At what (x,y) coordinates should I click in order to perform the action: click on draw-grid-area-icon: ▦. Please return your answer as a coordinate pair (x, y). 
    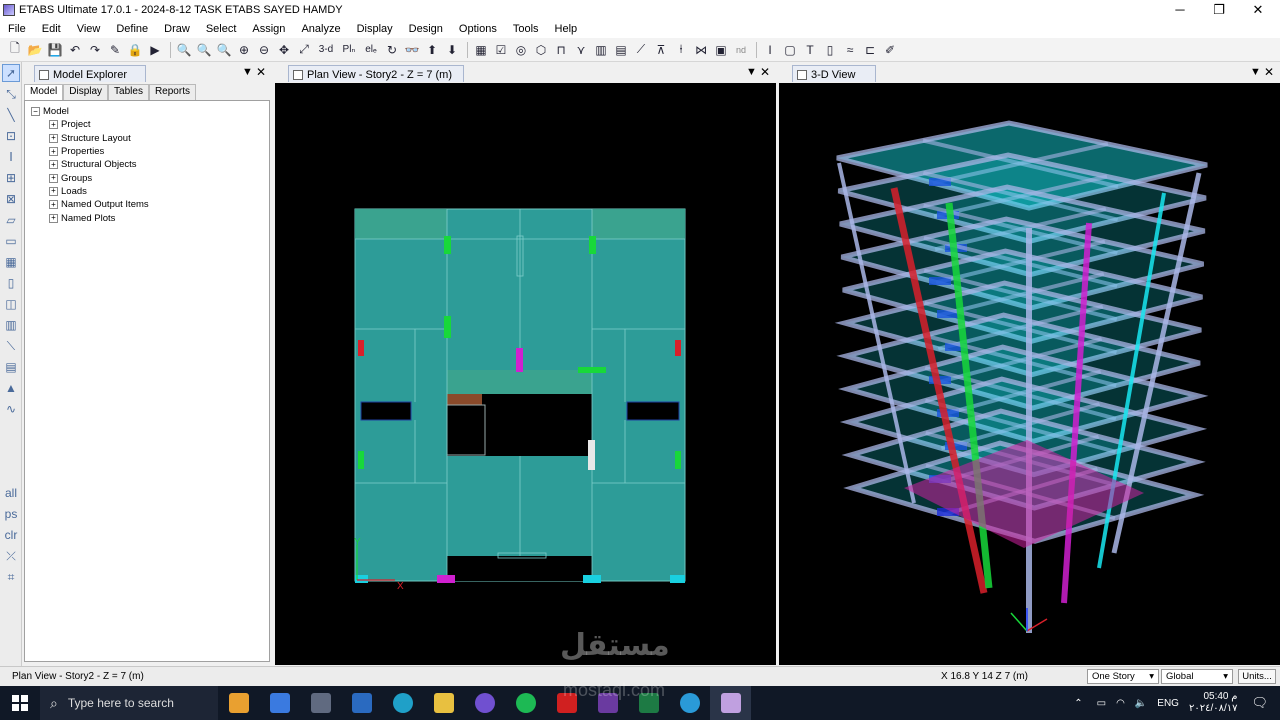
    Looking at the image, I should click on (11, 262).